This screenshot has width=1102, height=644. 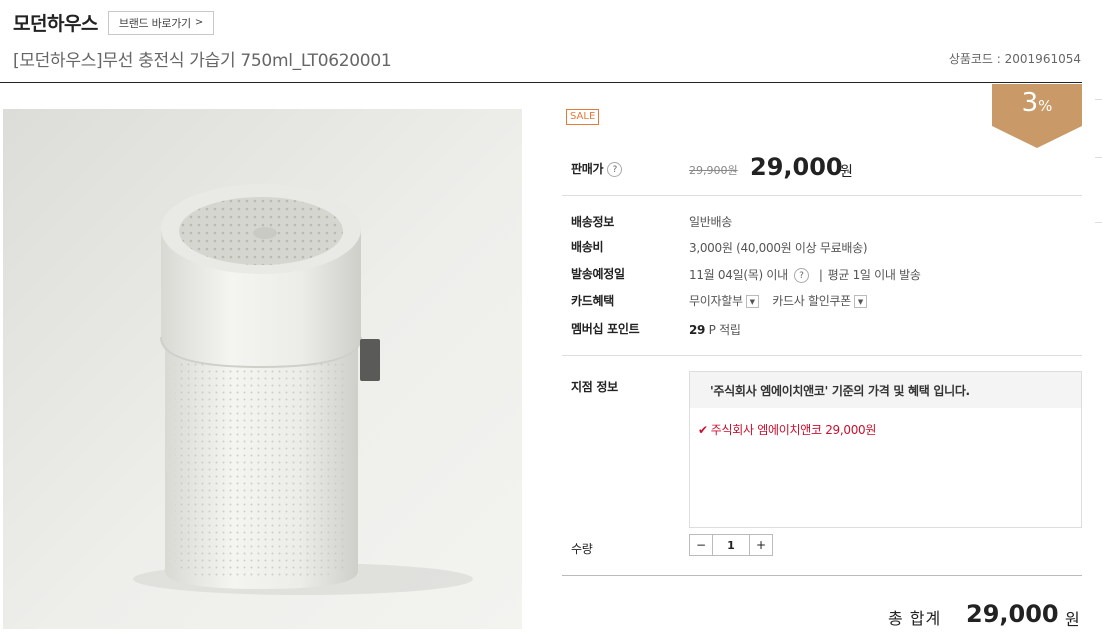 I want to click on header-divider, so click(x=541, y=82).